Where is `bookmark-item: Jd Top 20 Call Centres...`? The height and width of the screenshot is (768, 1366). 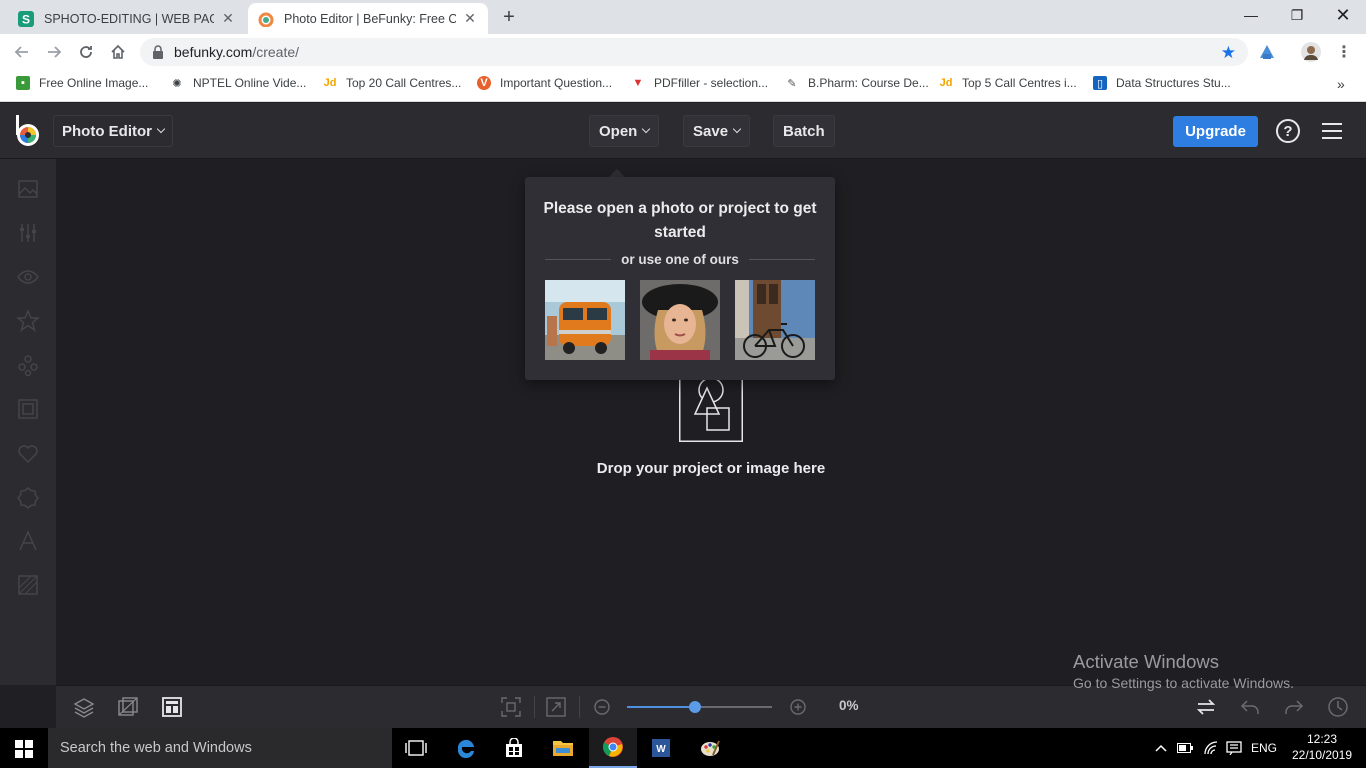 bookmark-item: Jd Top 20 Call Centres... is located at coordinates (392, 83).